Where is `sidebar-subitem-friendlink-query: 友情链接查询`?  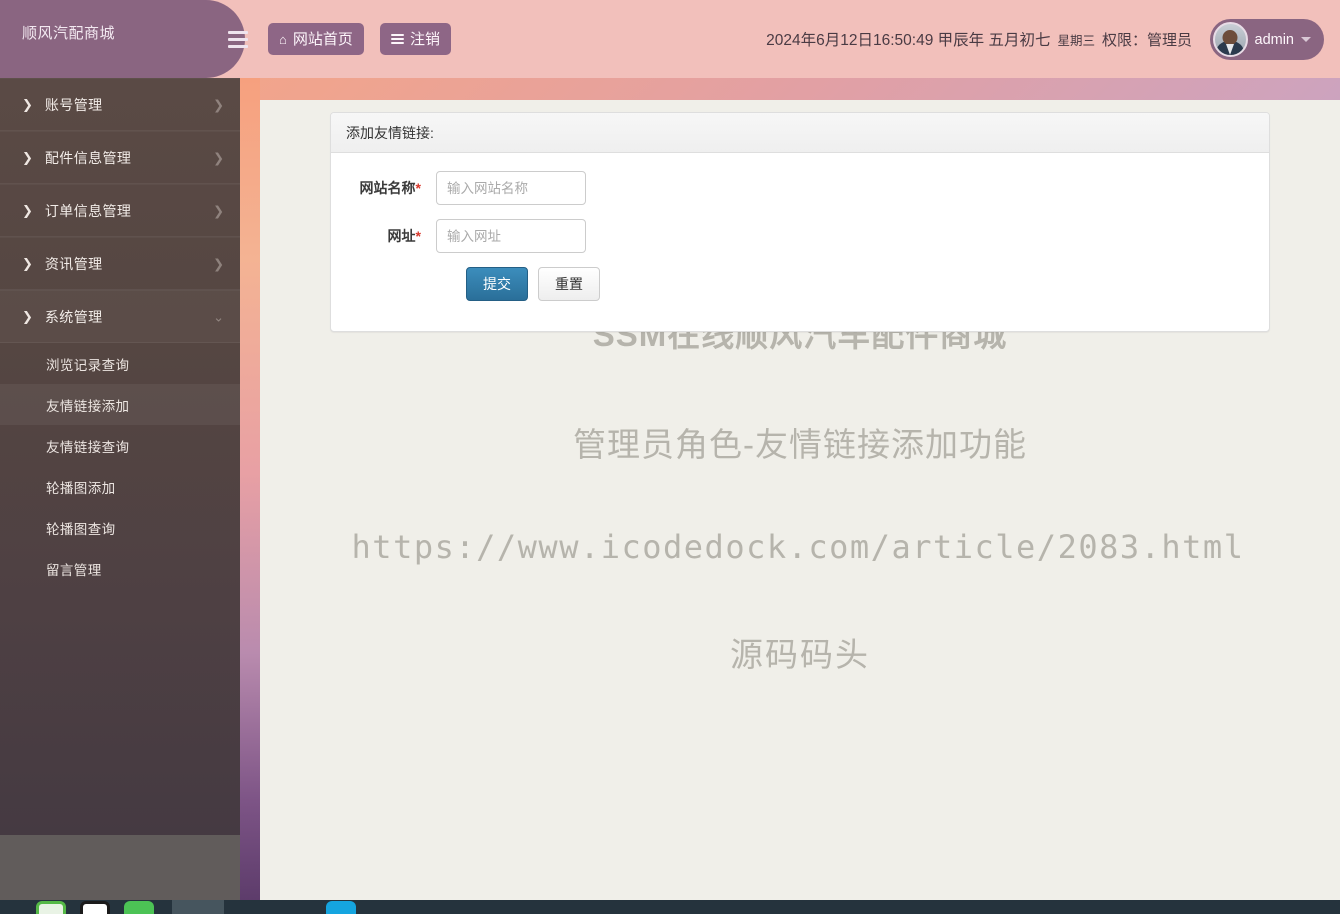
sidebar-subitem-friendlink-query: 友情链接查询 is located at coordinates (120, 445).